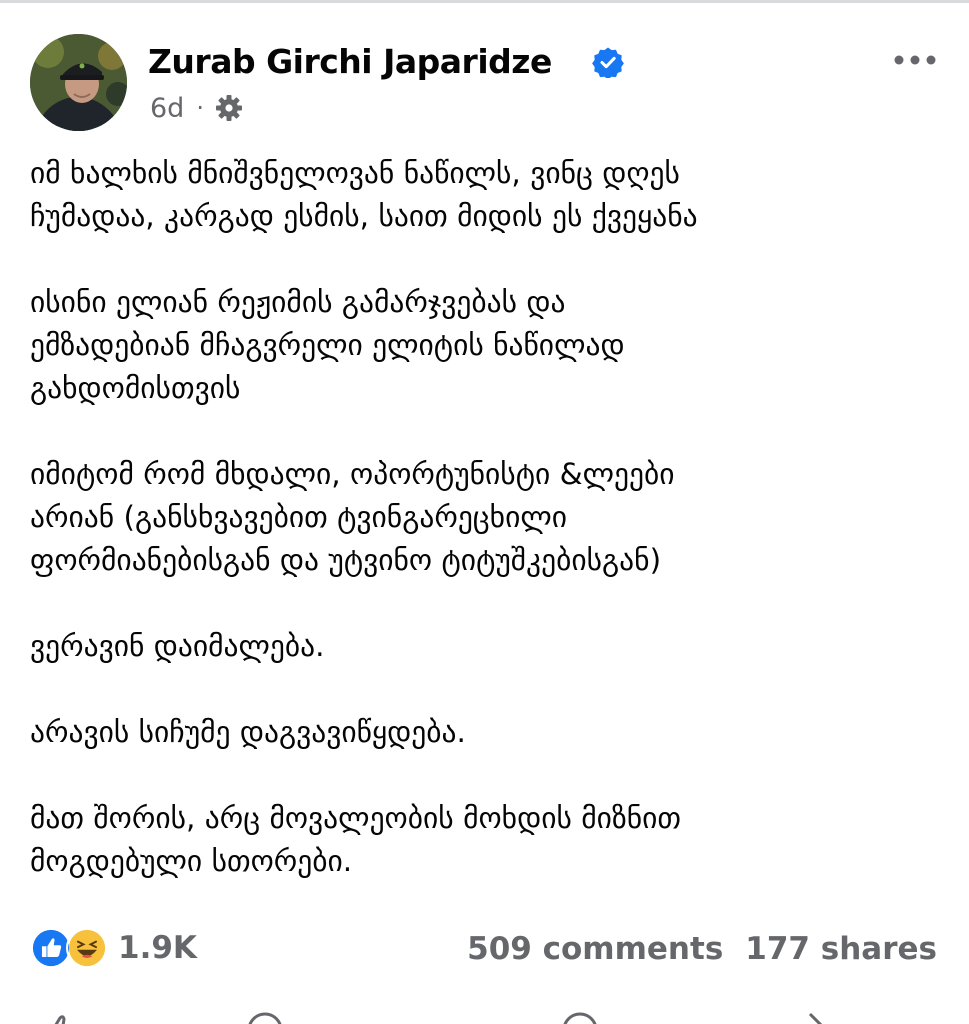 This screenshot has height=1024, width=969. What do you see at coordinates (265, 1017) in the screenshot?
I see `comment-icon` at bounding box center [265, 1017].